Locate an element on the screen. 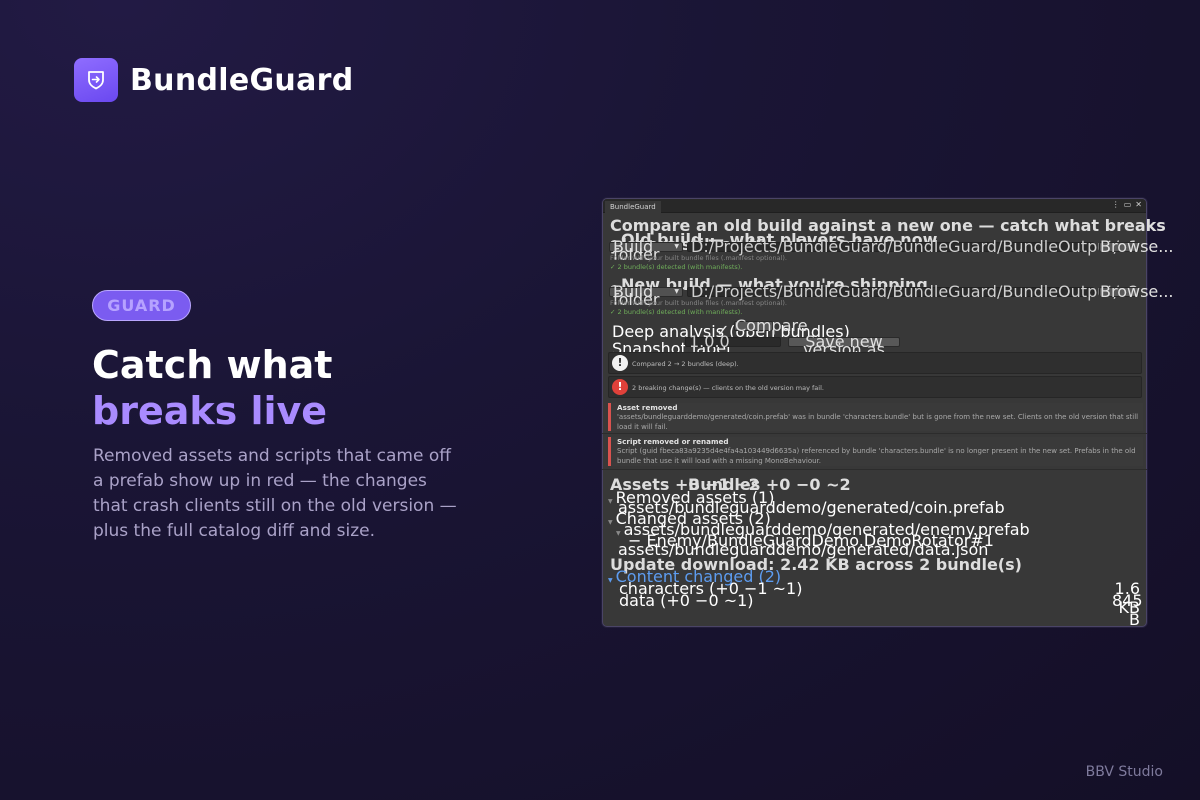  save-snapshot-button: Save new version as snapshot is located at coordinates (844, 350).